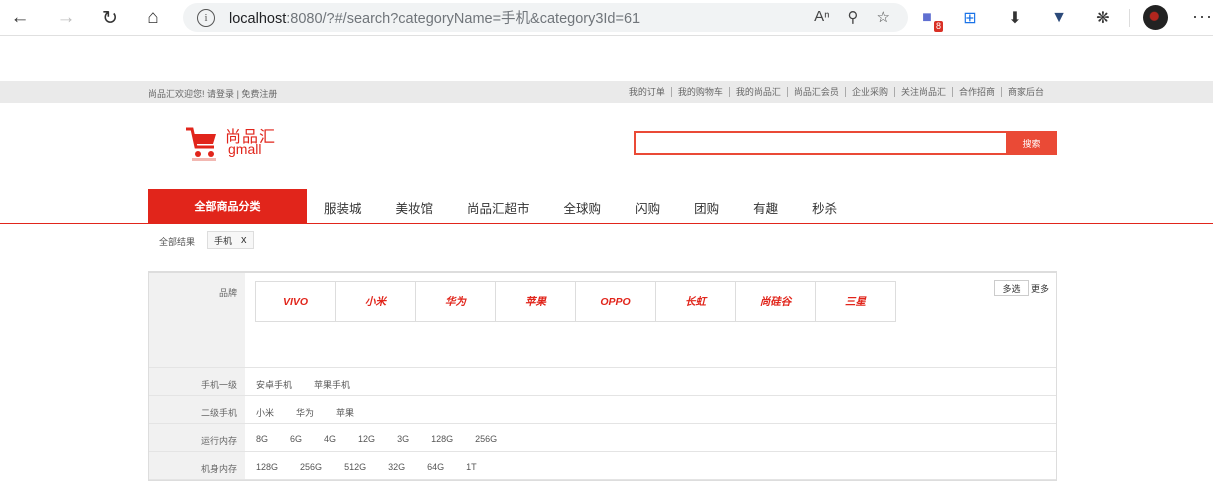 The height and width of the screenshot is (481, 1213). I want to click on nav-link-beauty: 美妆馆, so click(415, 207).